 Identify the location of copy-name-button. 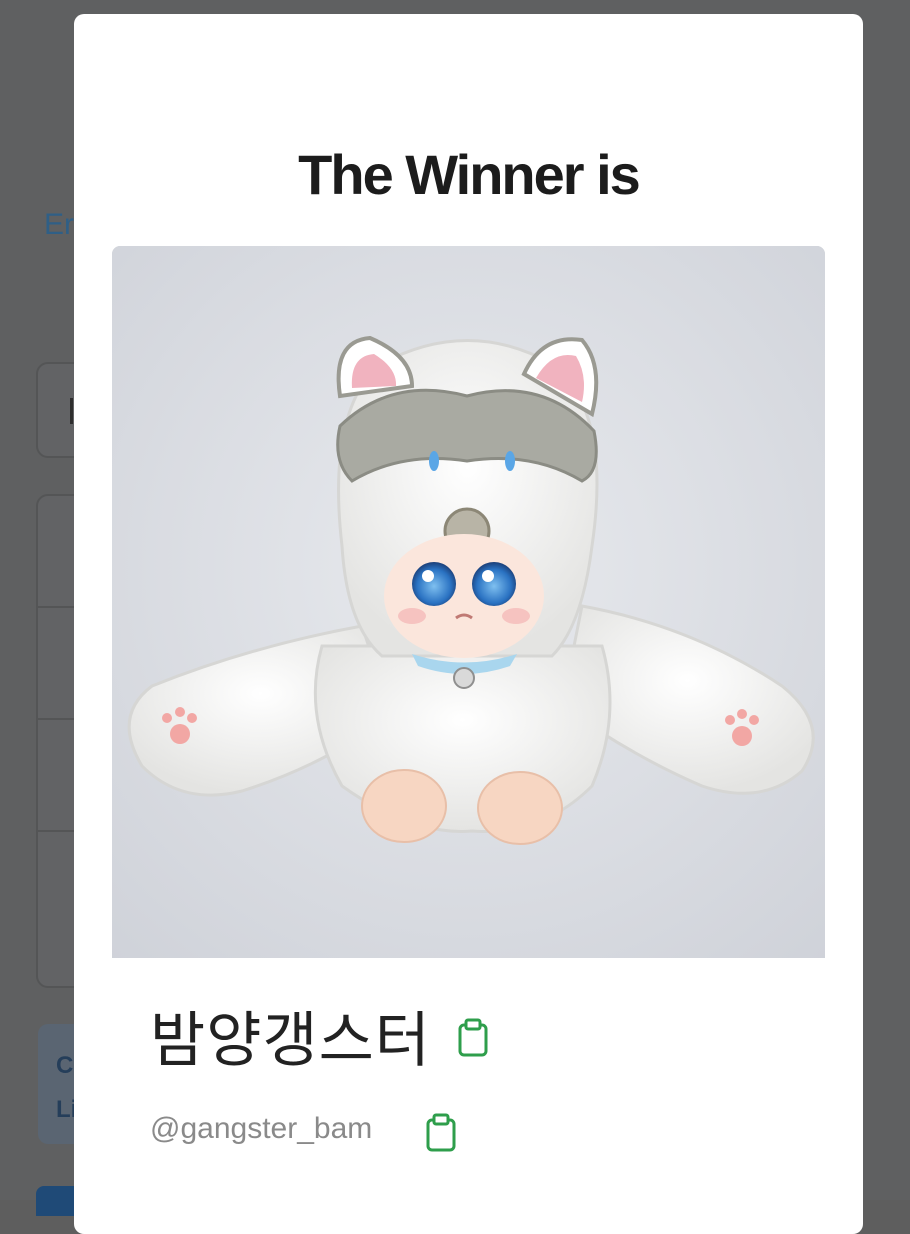
(473, 1040).